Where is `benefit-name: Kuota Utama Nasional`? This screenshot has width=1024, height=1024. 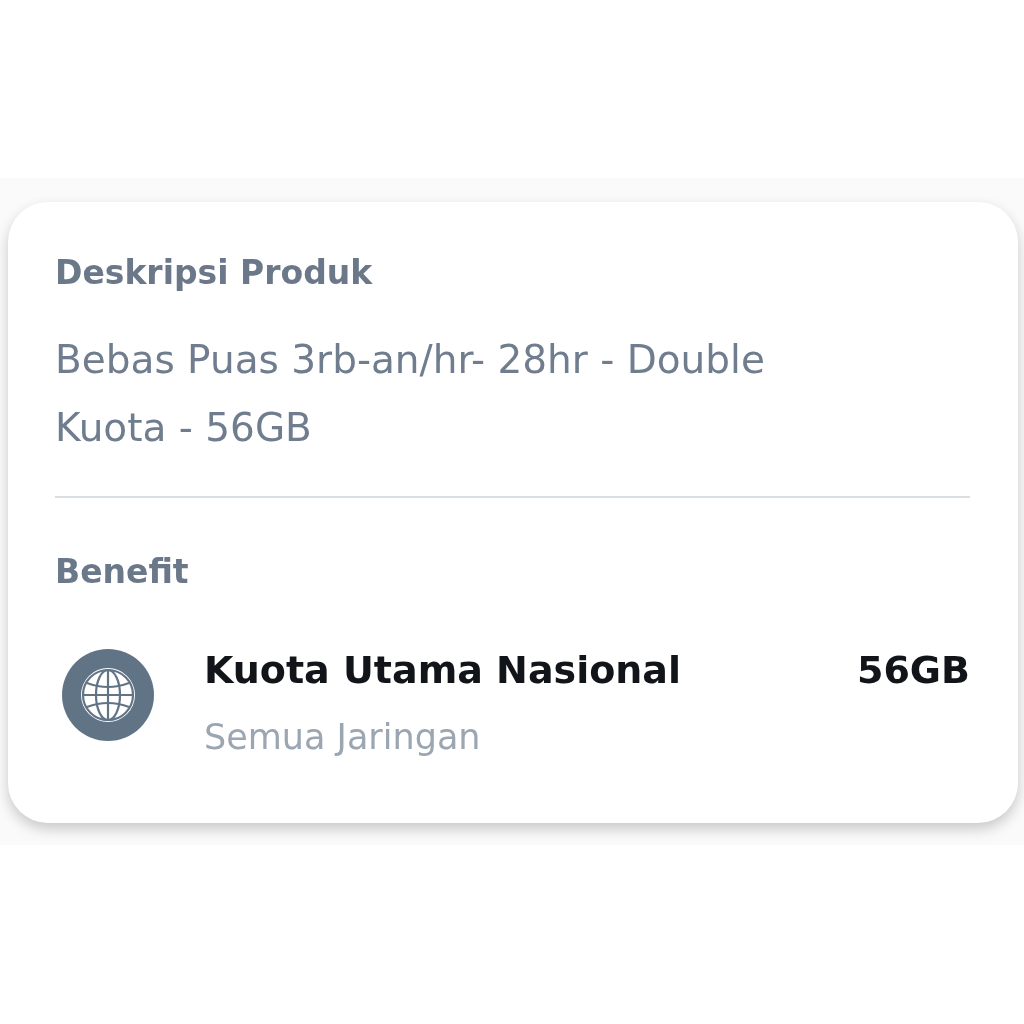 benefit-name: Kuota Utama Nasional is located at coordinates (443, 670).